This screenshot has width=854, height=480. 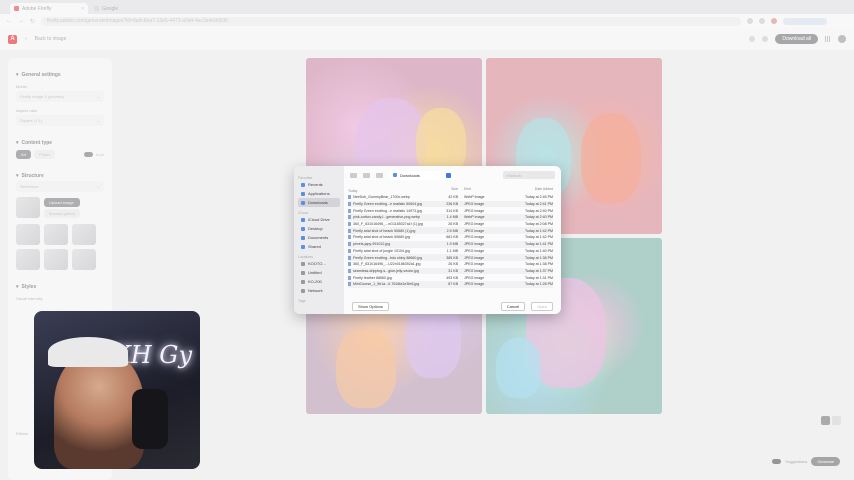 I want to click on sidebar-item-location: Untitled, so click(x=319, y=272).